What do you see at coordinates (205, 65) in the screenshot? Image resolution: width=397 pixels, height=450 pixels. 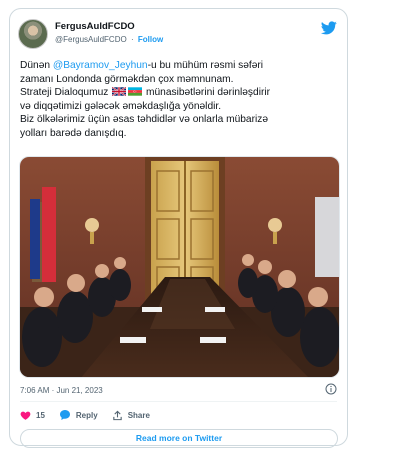 I see `tweet-text-segment: -u bu mühüm rəsmi səfəri` at bounding box center [205, 65].